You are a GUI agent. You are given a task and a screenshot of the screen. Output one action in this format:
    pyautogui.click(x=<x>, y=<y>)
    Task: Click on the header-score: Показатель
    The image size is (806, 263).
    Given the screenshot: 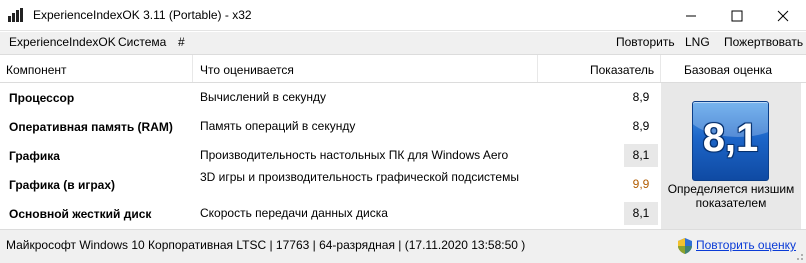 What is the action you would take?
    pyautogui.click(x=622, y=70)
    